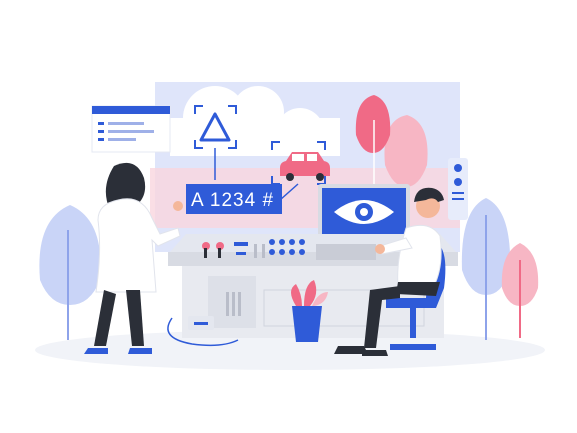 Image resolution: width=577 pixels, height=433 pixels. I want to click on plate-text: A 1234 #, so click(232, 200).